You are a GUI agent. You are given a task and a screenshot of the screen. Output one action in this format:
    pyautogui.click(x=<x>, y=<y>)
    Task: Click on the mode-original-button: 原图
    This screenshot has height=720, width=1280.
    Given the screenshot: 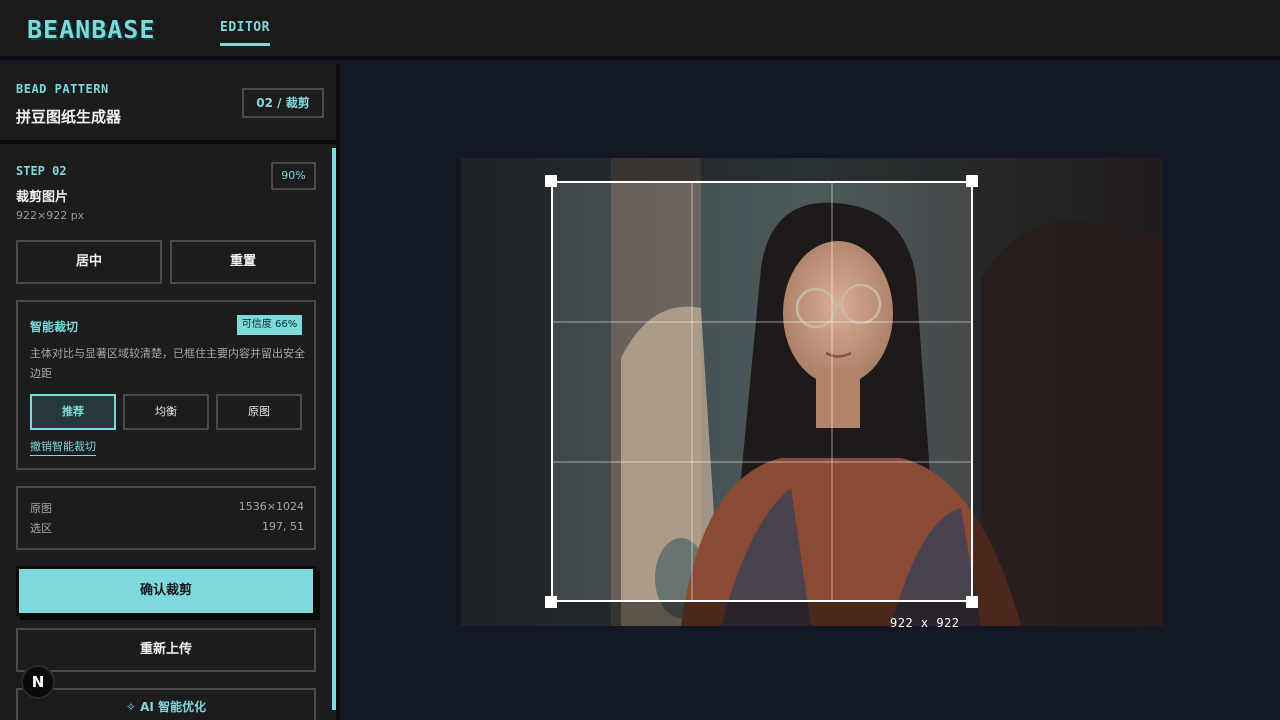 What is the action you would take?
    pyautogui.click(x=259, y=412)
    